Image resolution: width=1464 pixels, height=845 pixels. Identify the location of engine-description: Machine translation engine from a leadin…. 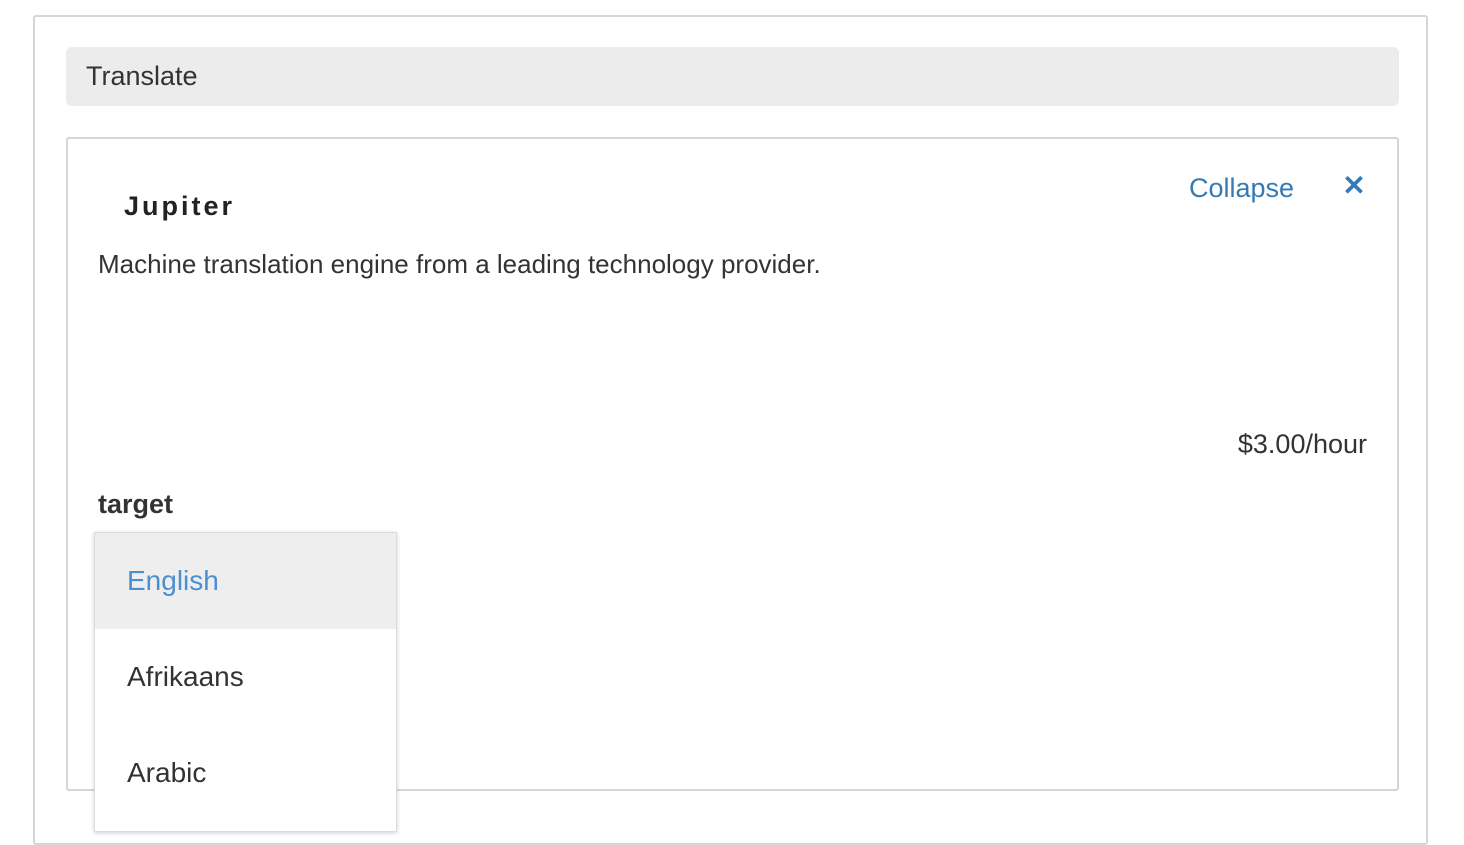
(459, 264).